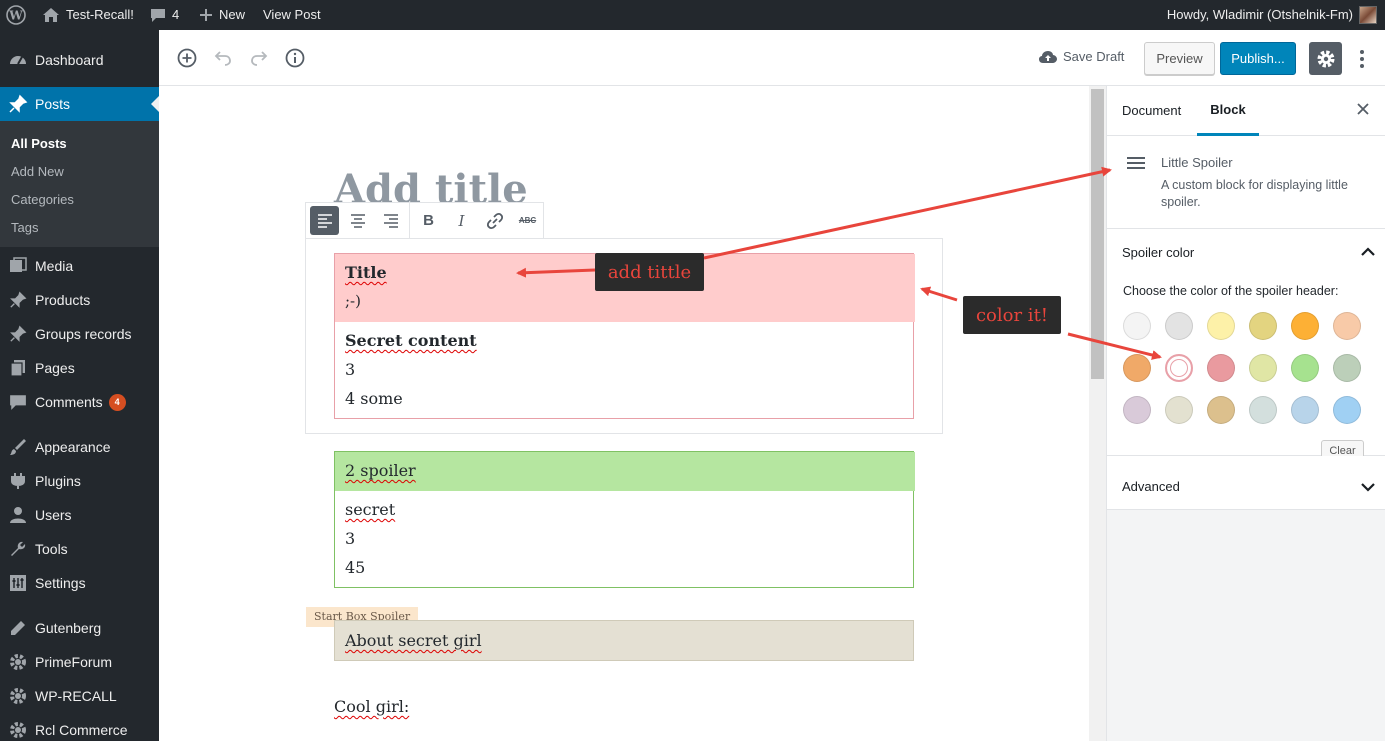 This screenshot has width=1385, height=747. I want to click on plus-circle-icon, so click(187, 58).